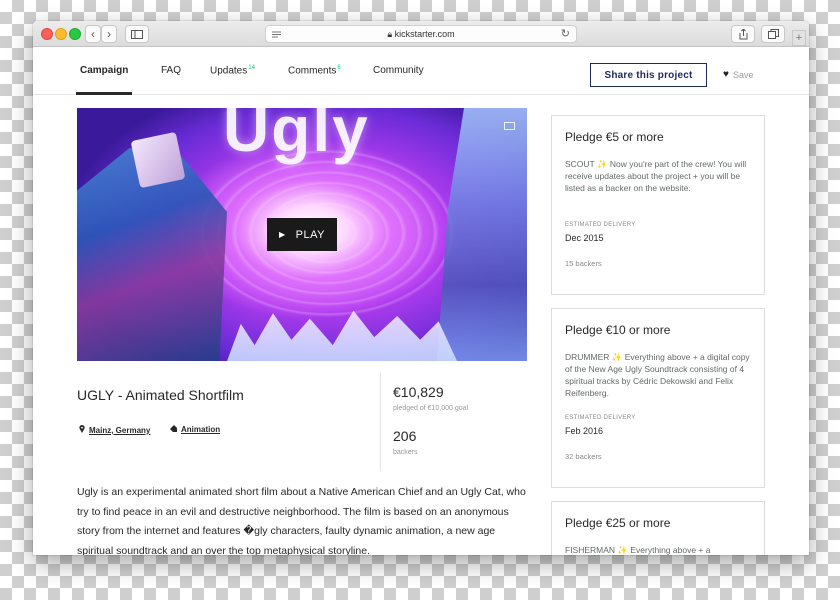  I want to click on category-link: Animation, so click(195, 429).